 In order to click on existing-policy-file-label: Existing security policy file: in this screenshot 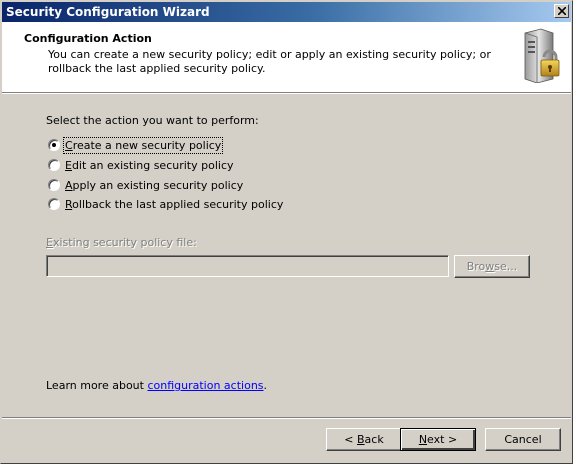, I will do `click(121, 242)`.